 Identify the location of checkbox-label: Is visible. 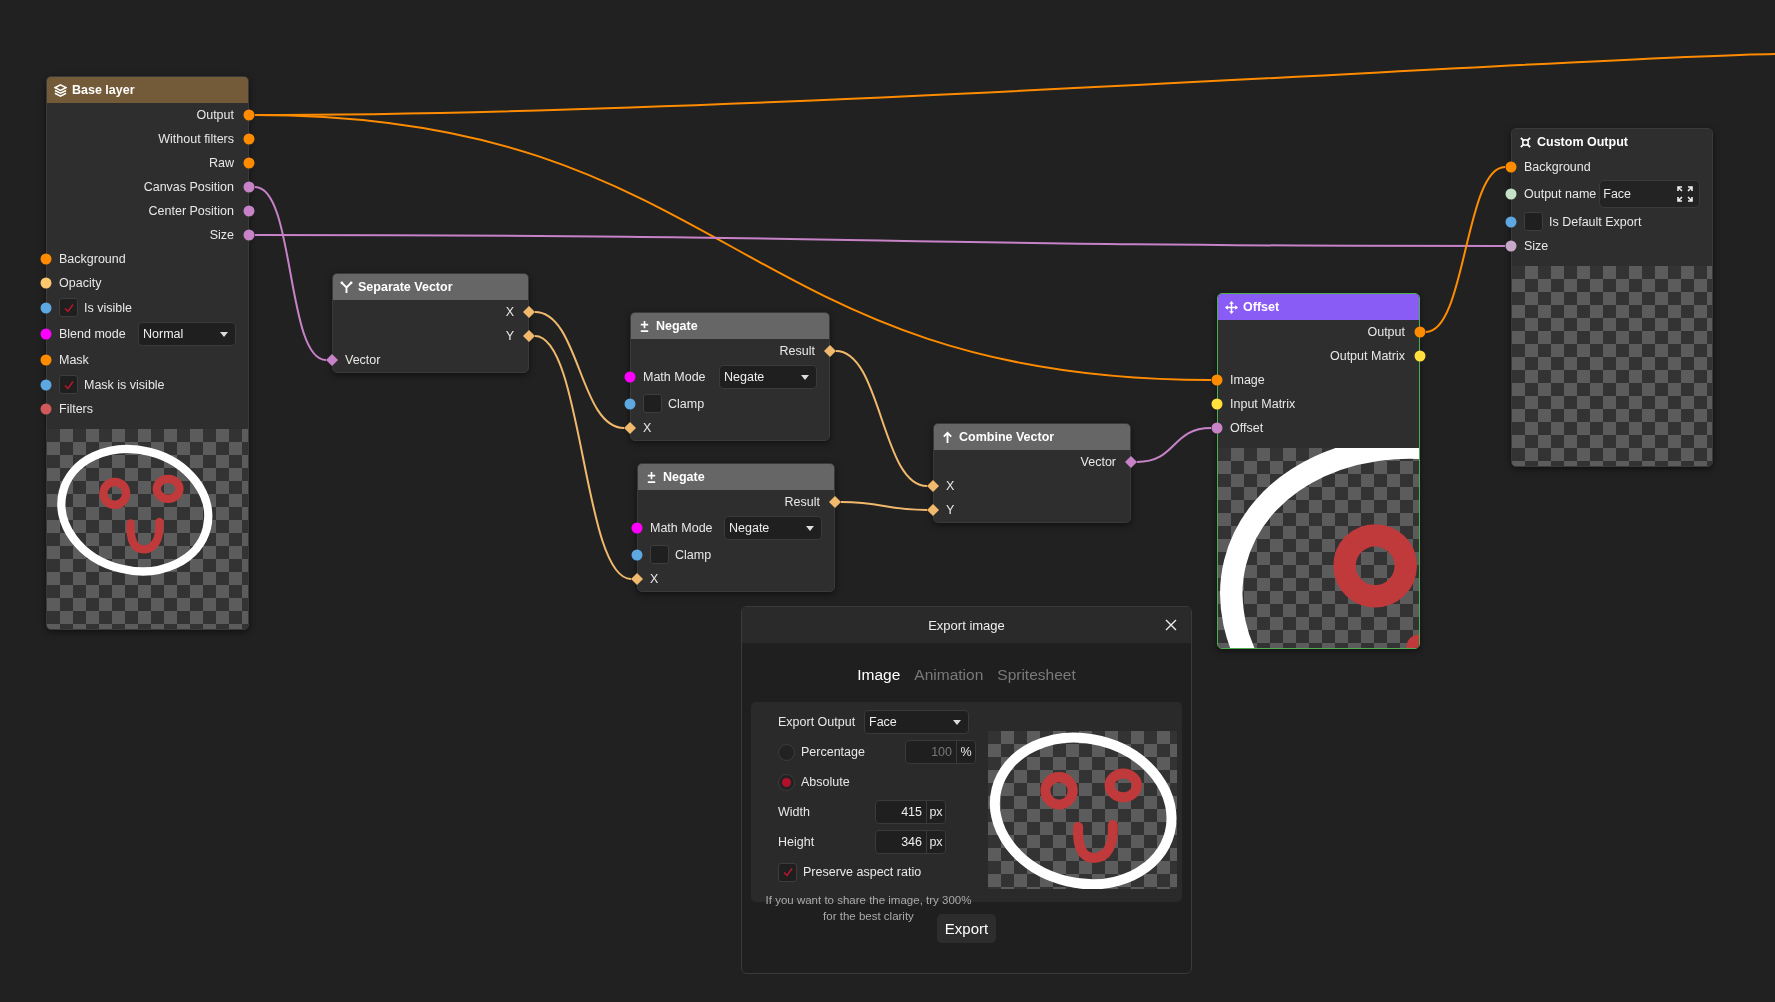
(108, 307).